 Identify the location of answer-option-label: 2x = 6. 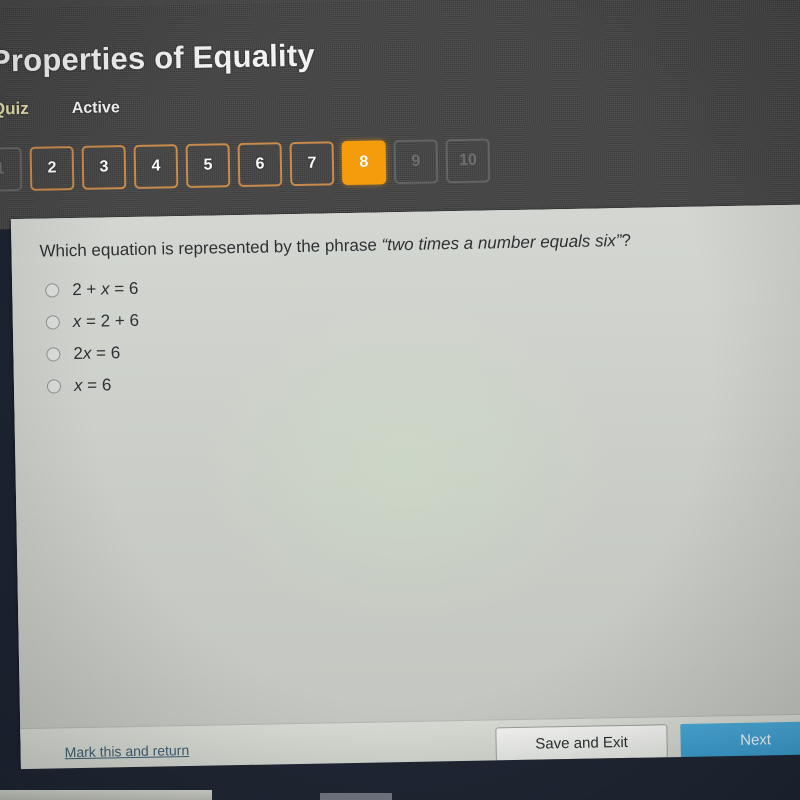
(97, 353).